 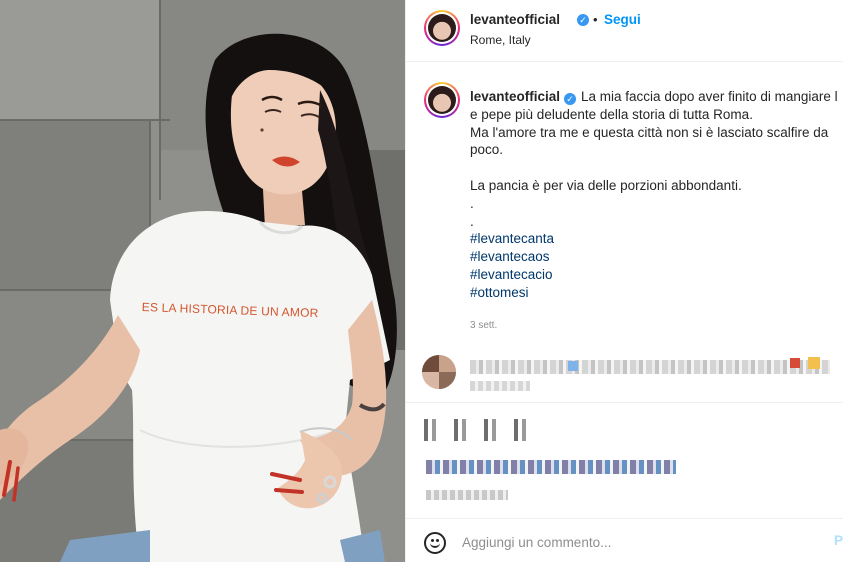 I want to click on post-actions-row, so click(x=624, y=425).